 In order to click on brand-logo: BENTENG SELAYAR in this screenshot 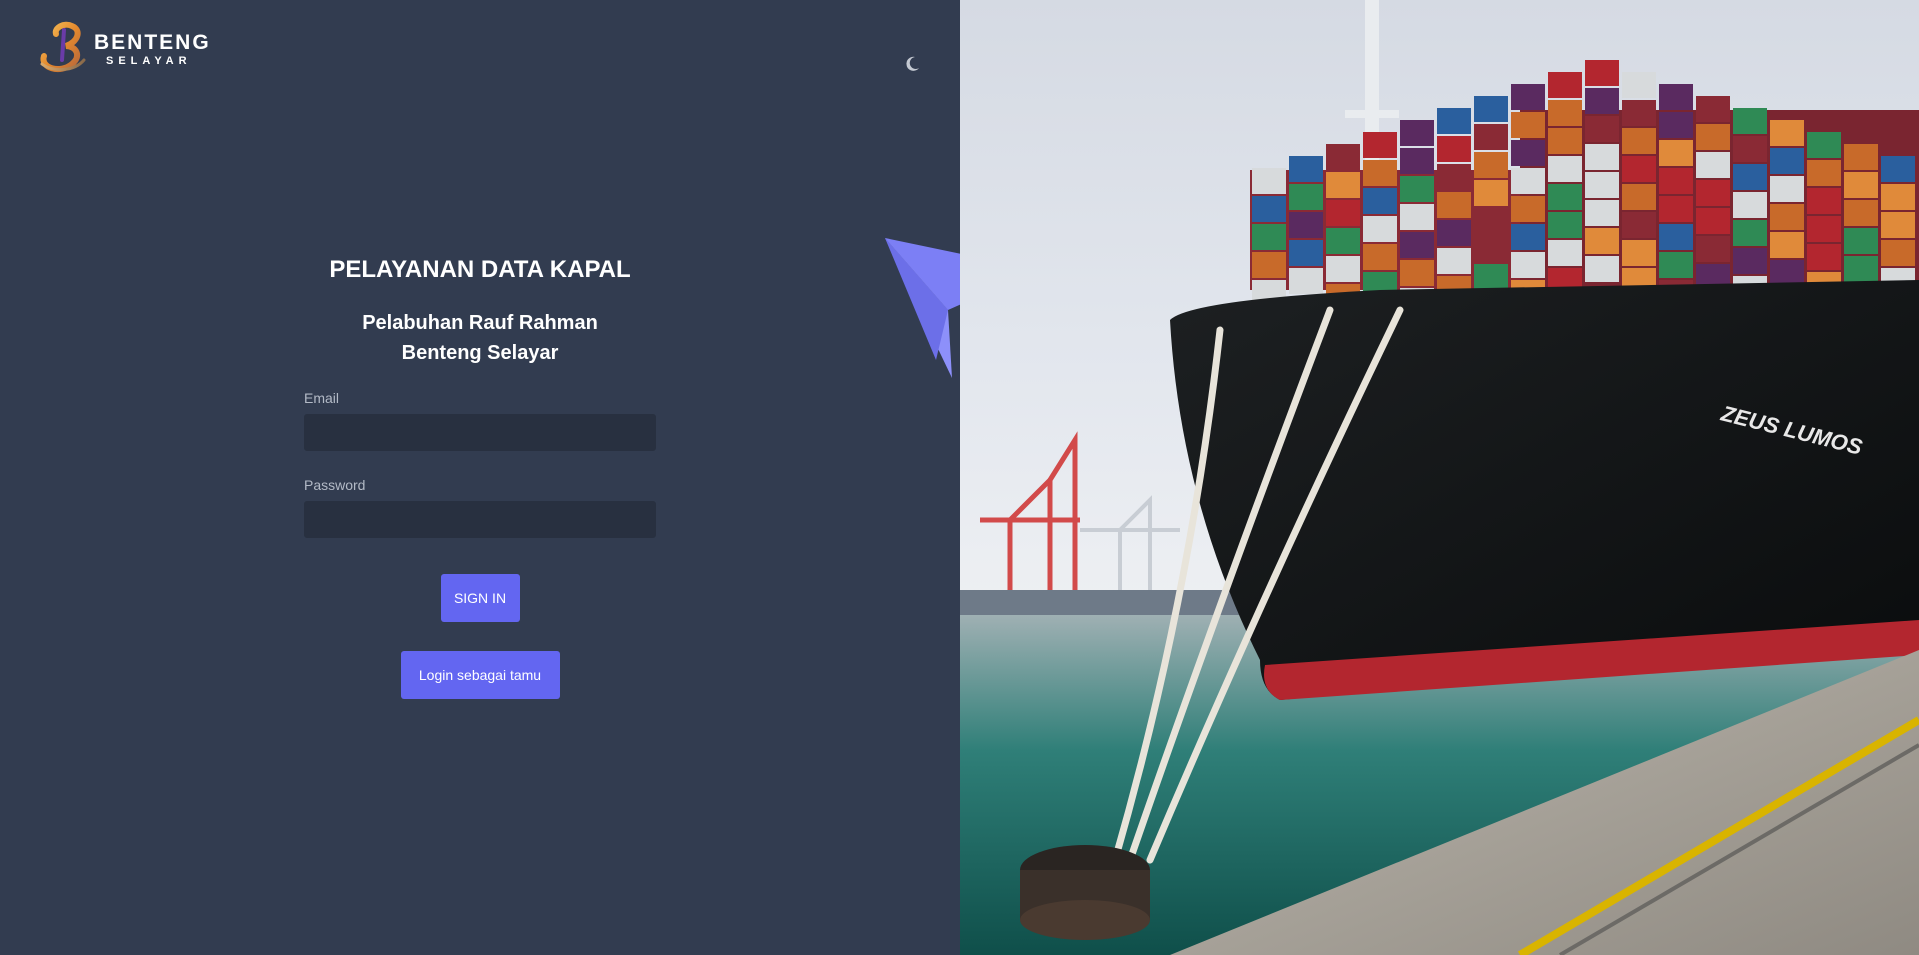, I will do `click(124, 48)`.